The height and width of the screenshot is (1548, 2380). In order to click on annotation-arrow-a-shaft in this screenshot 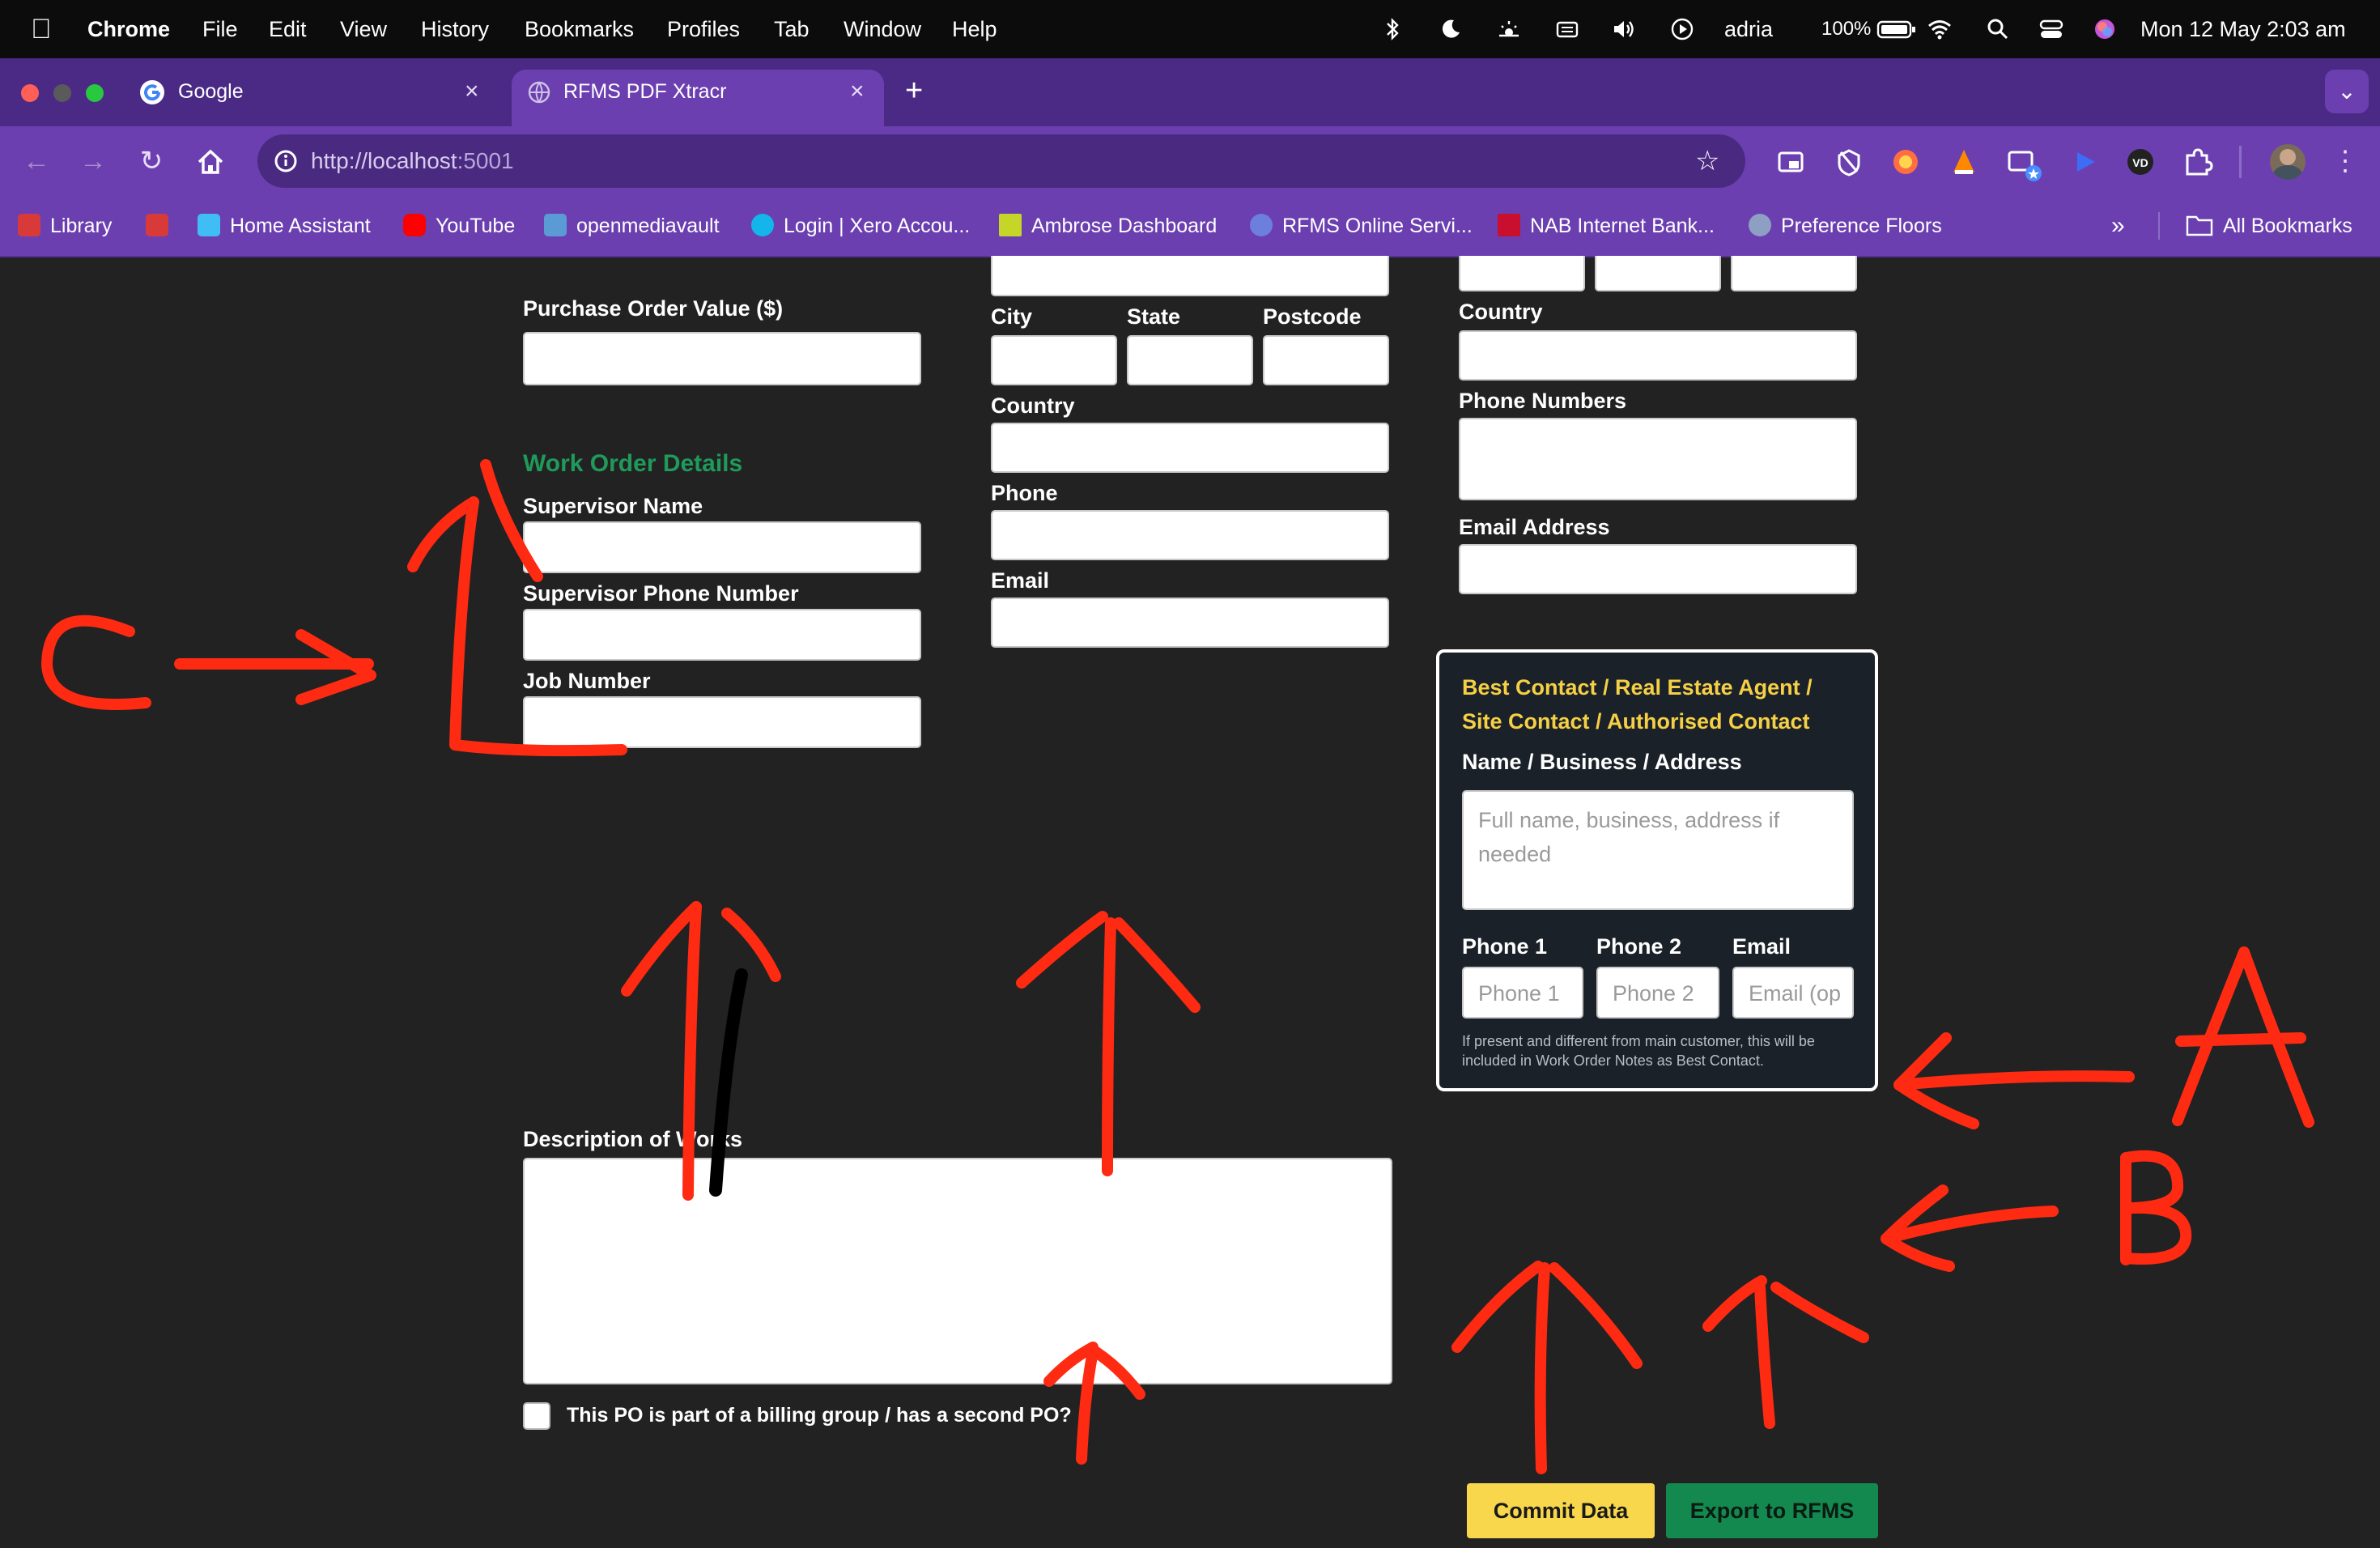, I will do `click(2014, 1081)`.